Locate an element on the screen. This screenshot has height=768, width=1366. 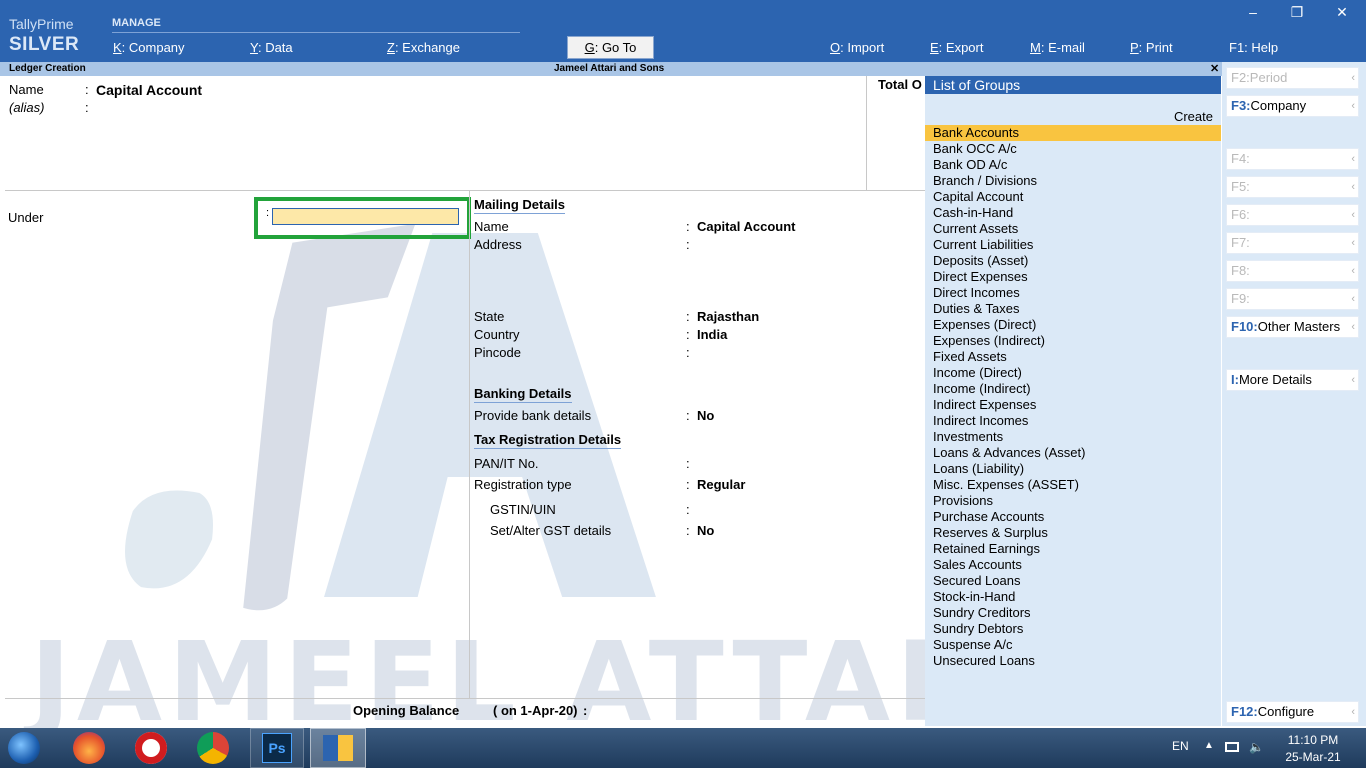
tally-taskbar-item is located at coordinates (338, 748).